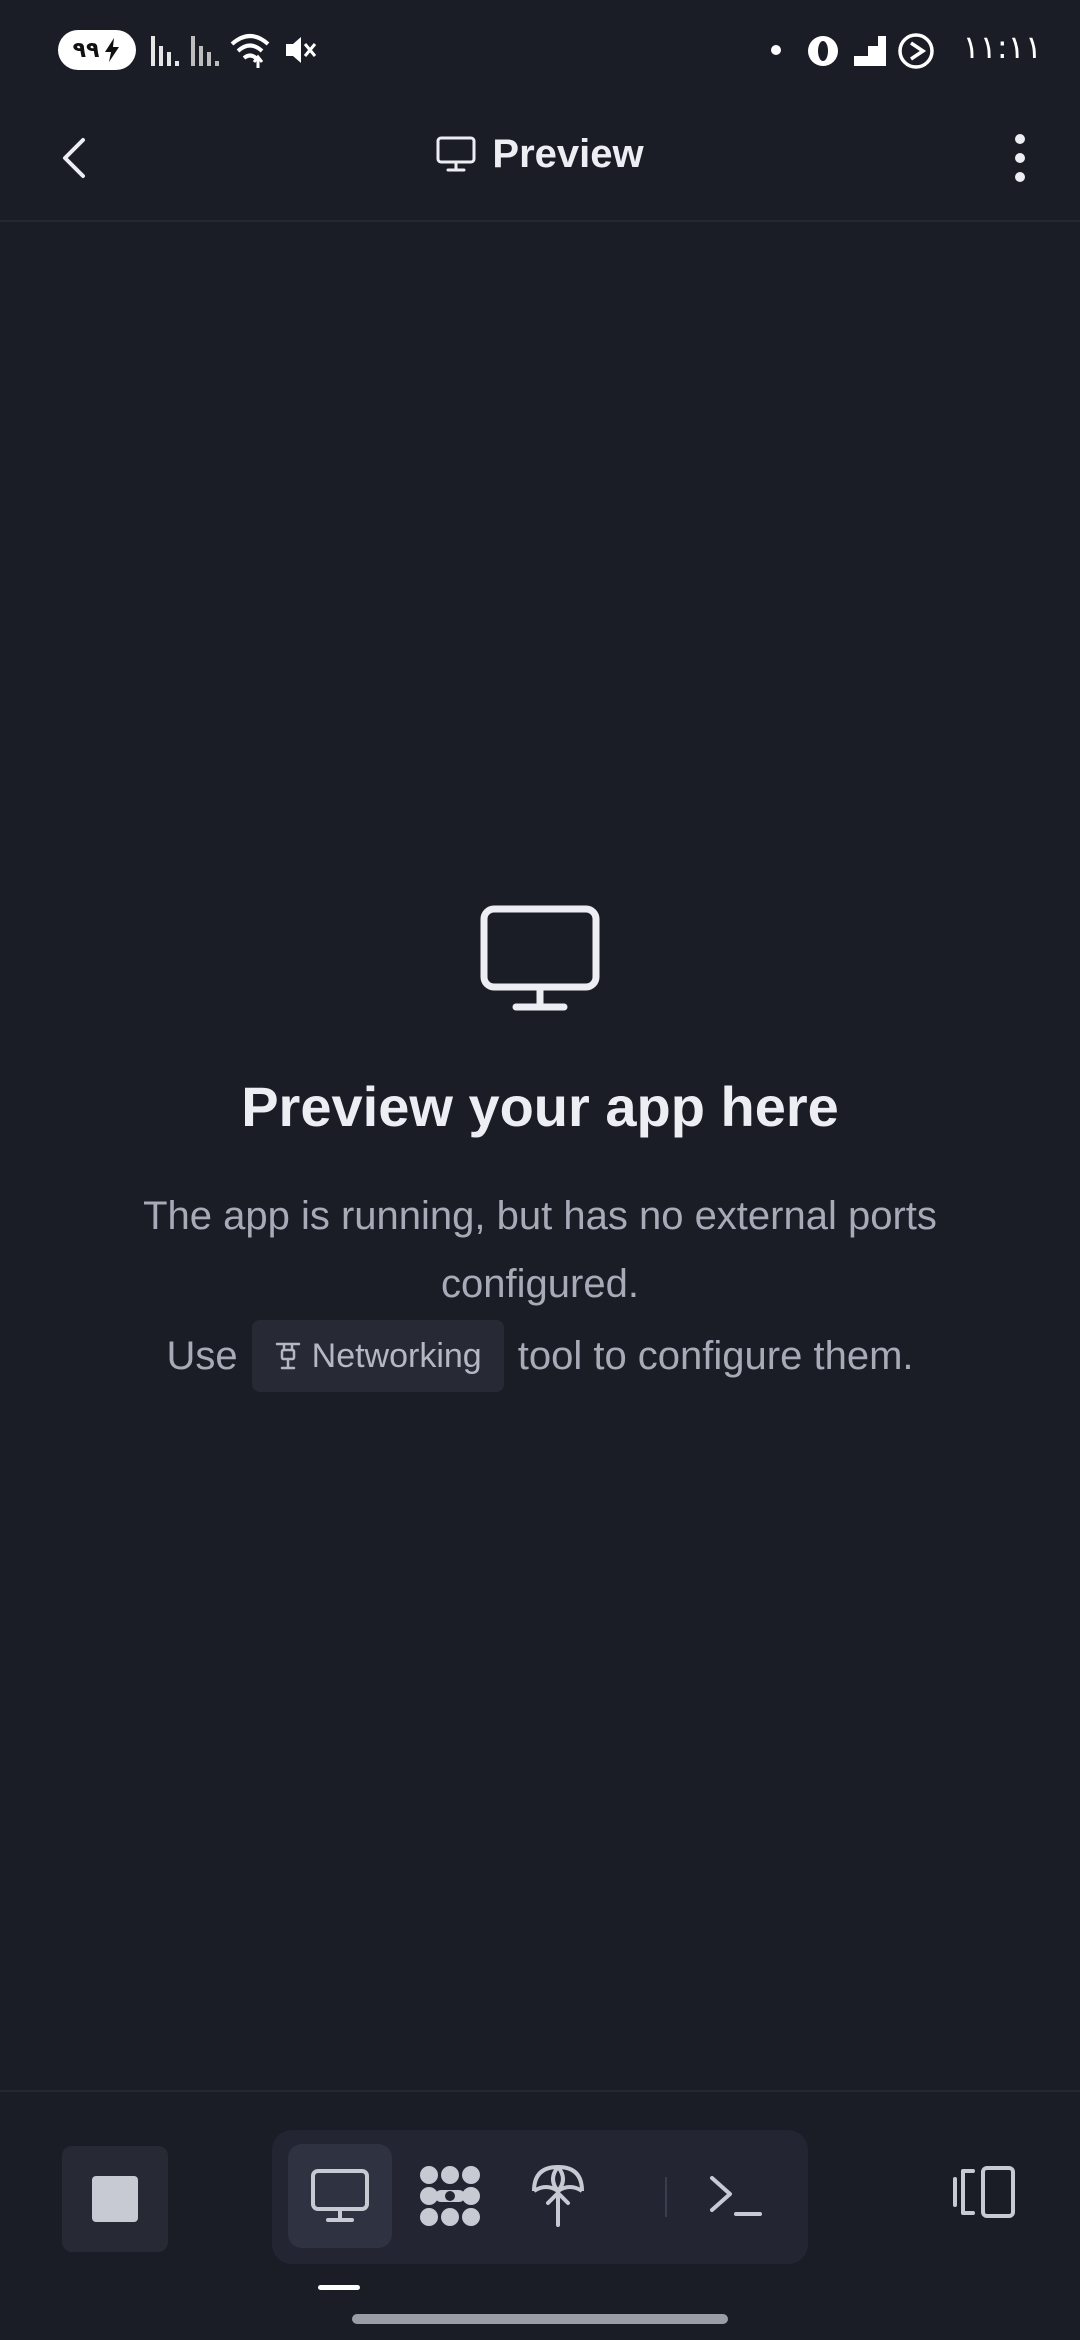  I want to click on devices-button, so click(984, 2192).